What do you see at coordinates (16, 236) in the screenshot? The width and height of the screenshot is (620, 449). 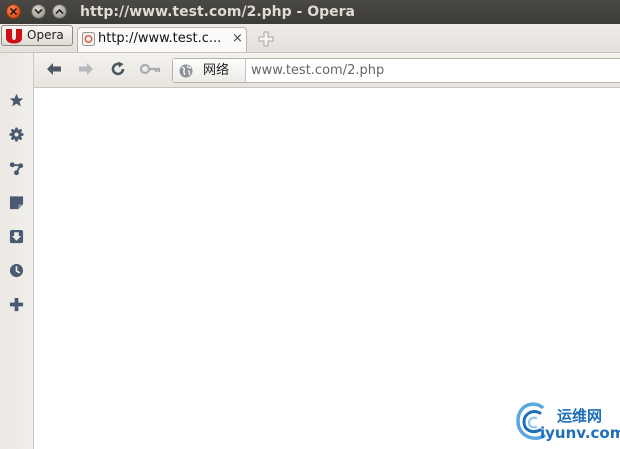 I see `downloads-icon` at bounding box center [16, 236].